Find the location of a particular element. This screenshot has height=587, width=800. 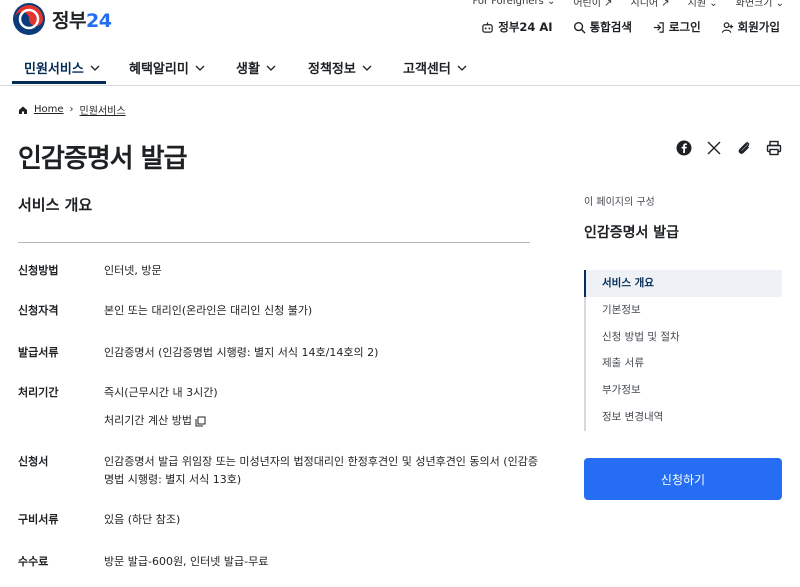

info-label: 발급서류 is located at coordinates (38, 352).